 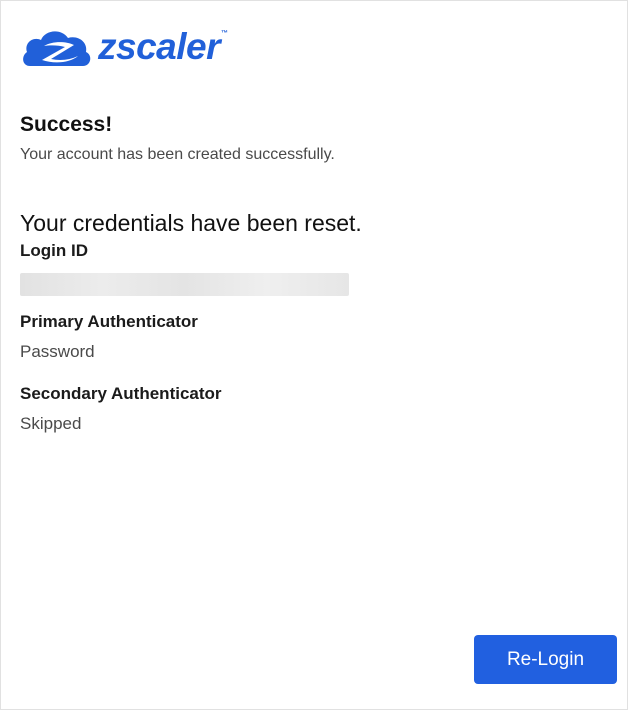 I want to click on login-id-value-redacted, so click(x=184, y=284).